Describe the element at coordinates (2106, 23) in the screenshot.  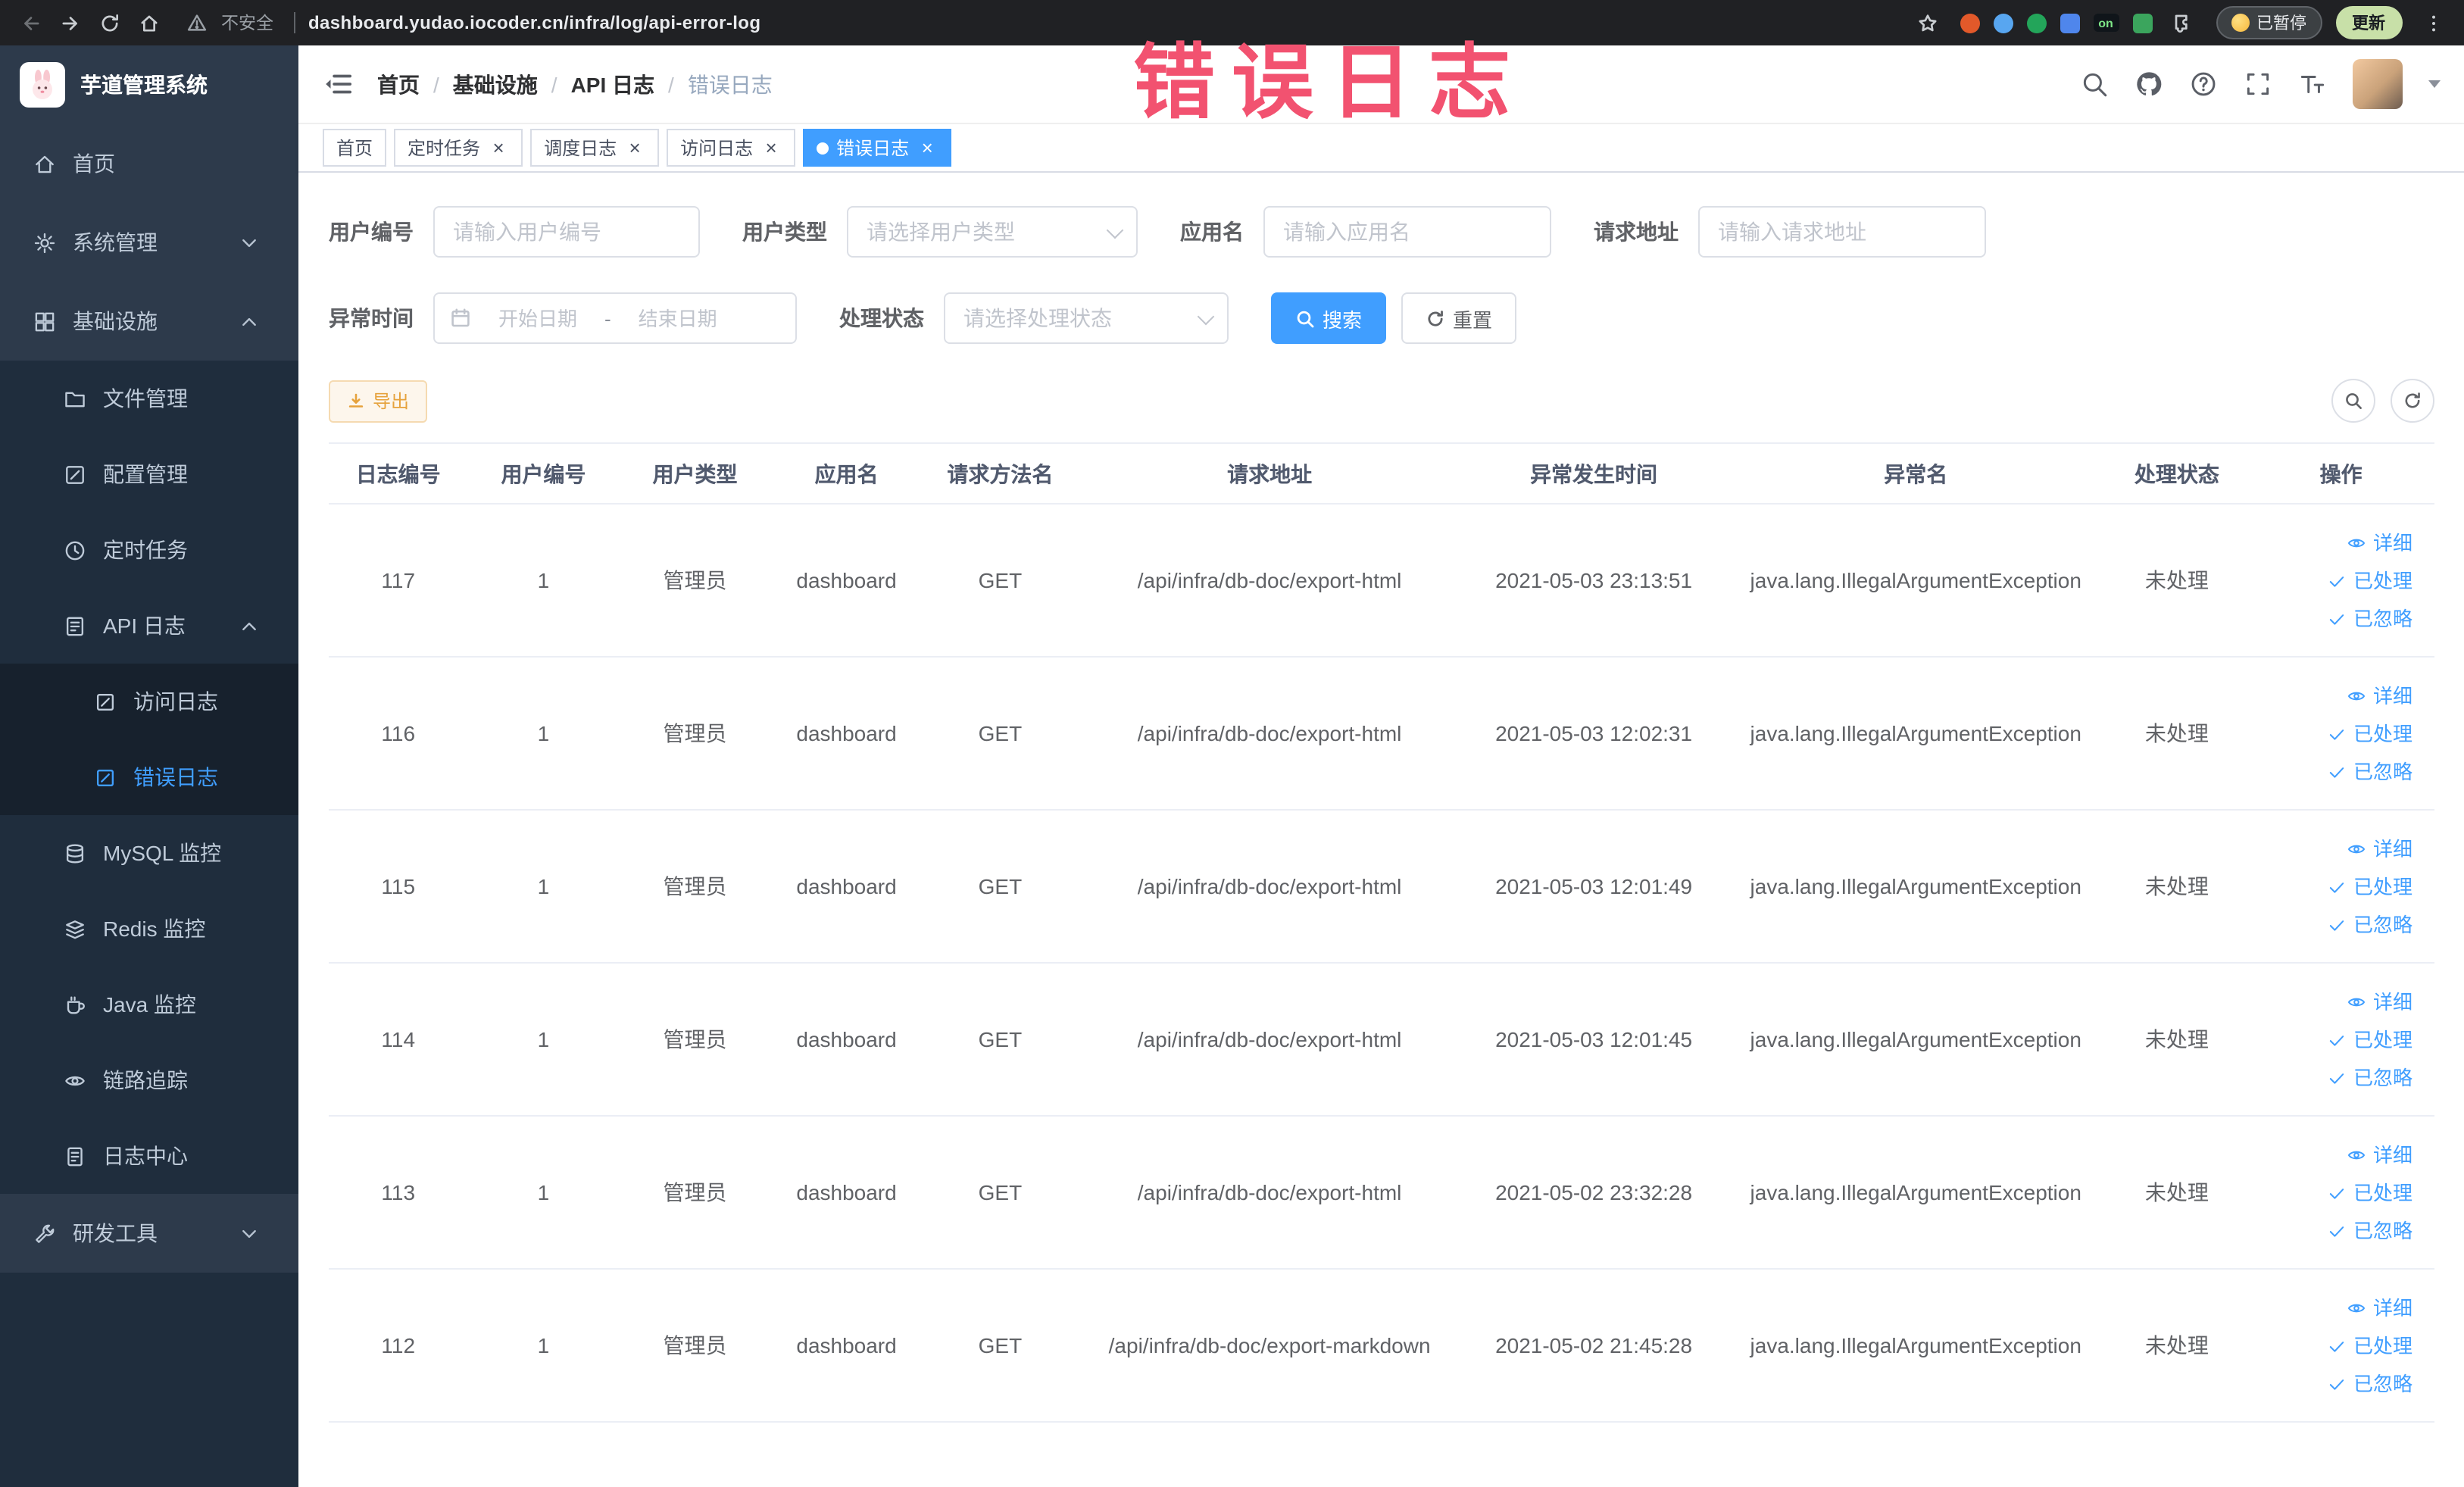
I see `on-badge: on` at that location.